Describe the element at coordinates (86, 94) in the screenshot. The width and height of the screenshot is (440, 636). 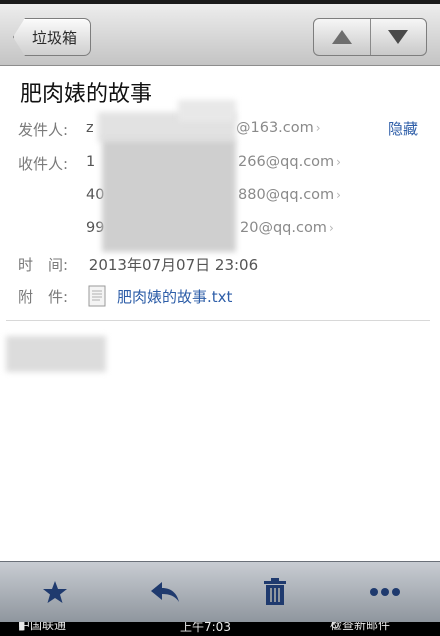
I see `email-subject: 肥肉婊的故事` at that location.